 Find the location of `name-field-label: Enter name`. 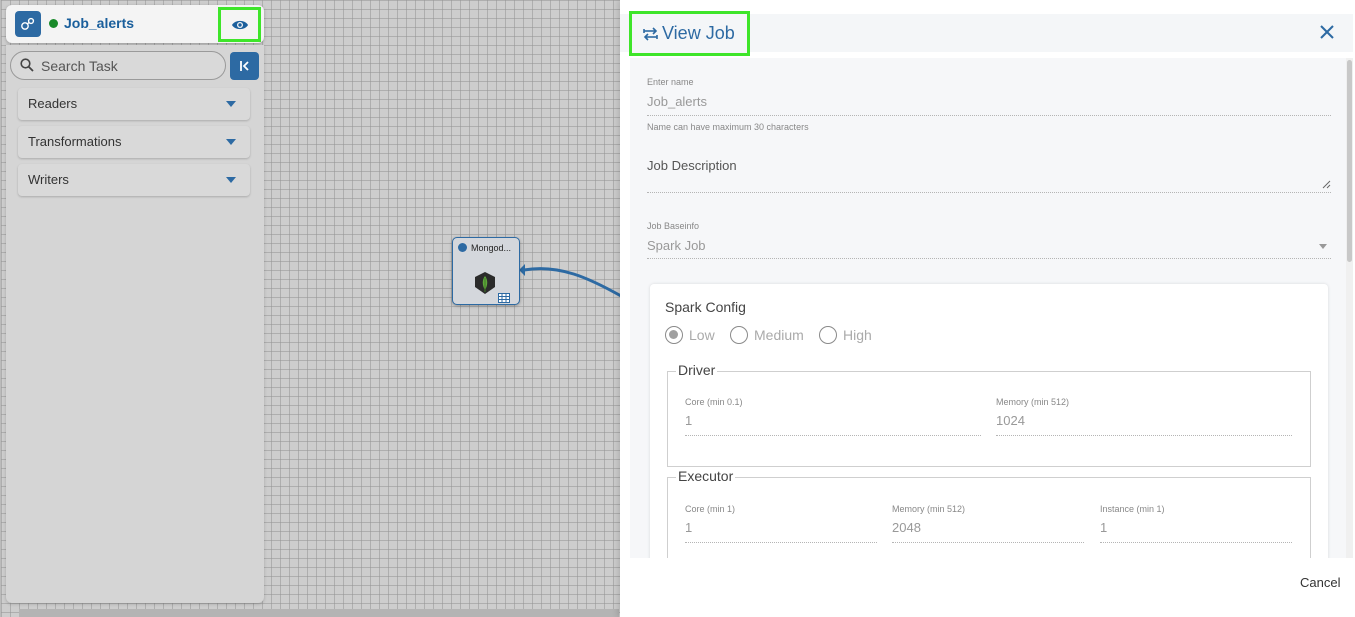

name-field-label: Enter name is located at coordinates (670, 82).